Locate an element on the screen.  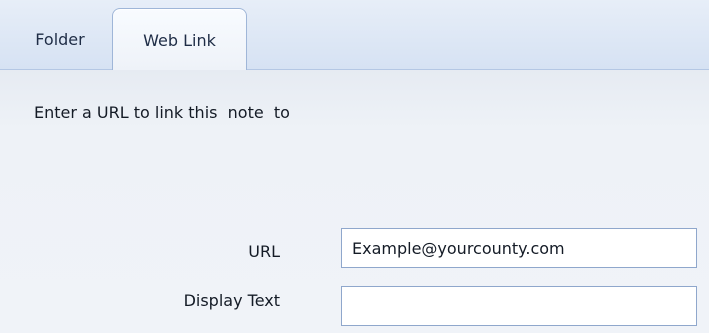
instruction-text: Enter a URL to link this note to is located at coordinates (162, 112).